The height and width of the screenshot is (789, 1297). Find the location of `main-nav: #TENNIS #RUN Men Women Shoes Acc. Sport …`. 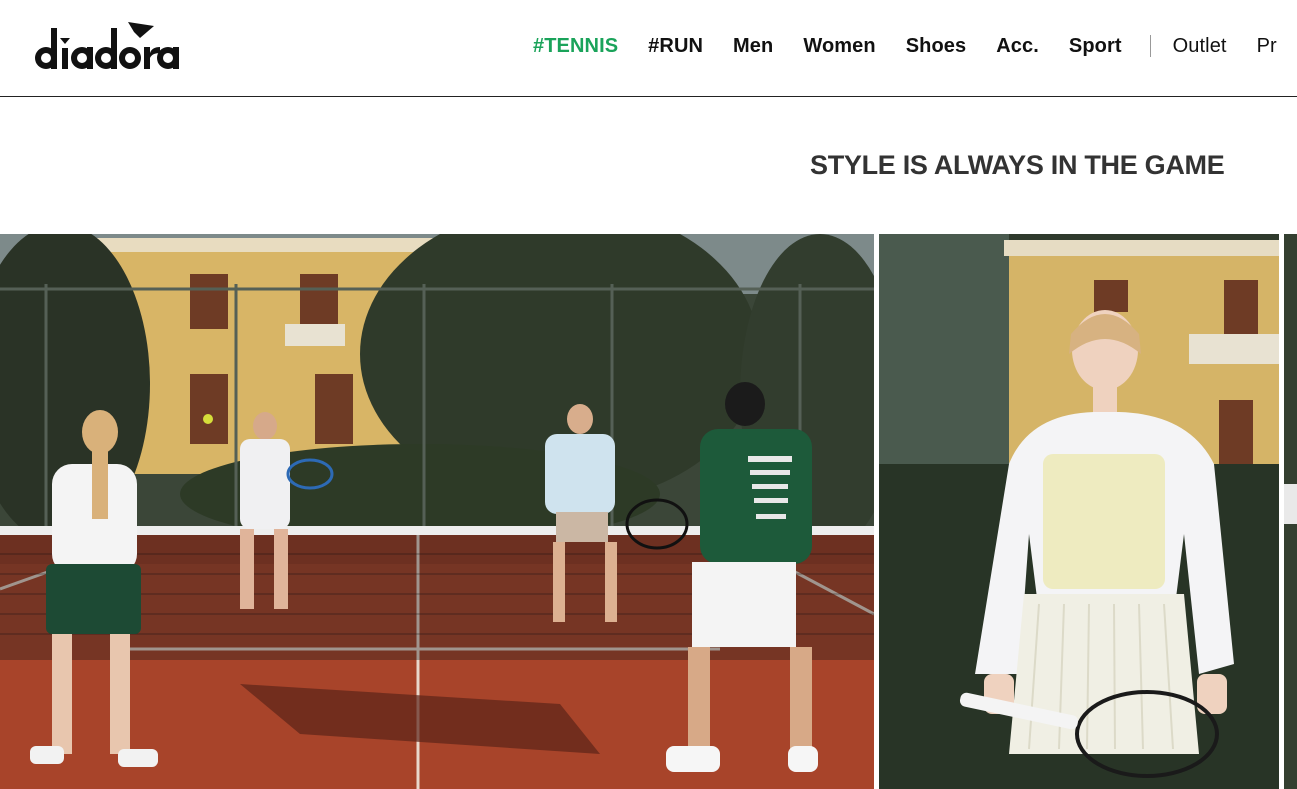

main-nav: #TENNIS #RUN Men Women Shoes Acc. Sport … is located at coordinates (915, 46).